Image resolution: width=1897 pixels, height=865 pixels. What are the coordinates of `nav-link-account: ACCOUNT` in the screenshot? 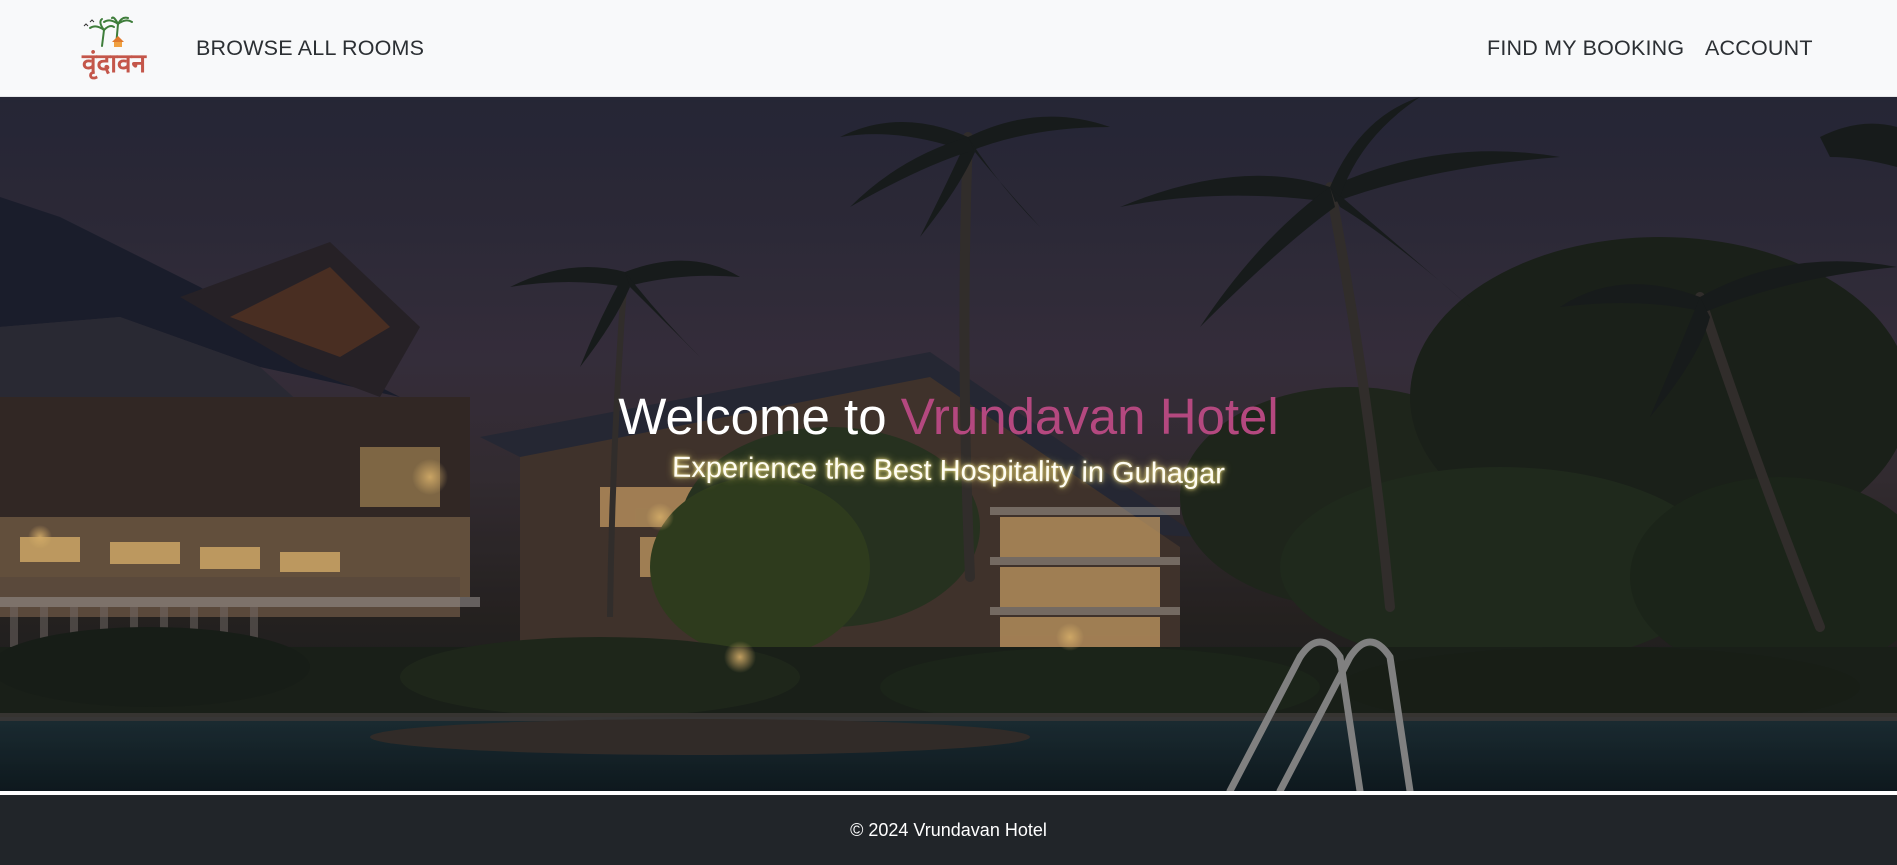 It's located at (1759, 48).